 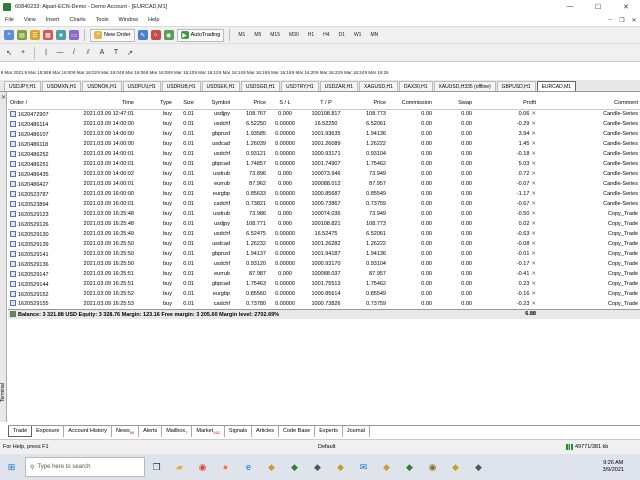 I want to click on menu-tools: Tools, so click(x=102, y=20).